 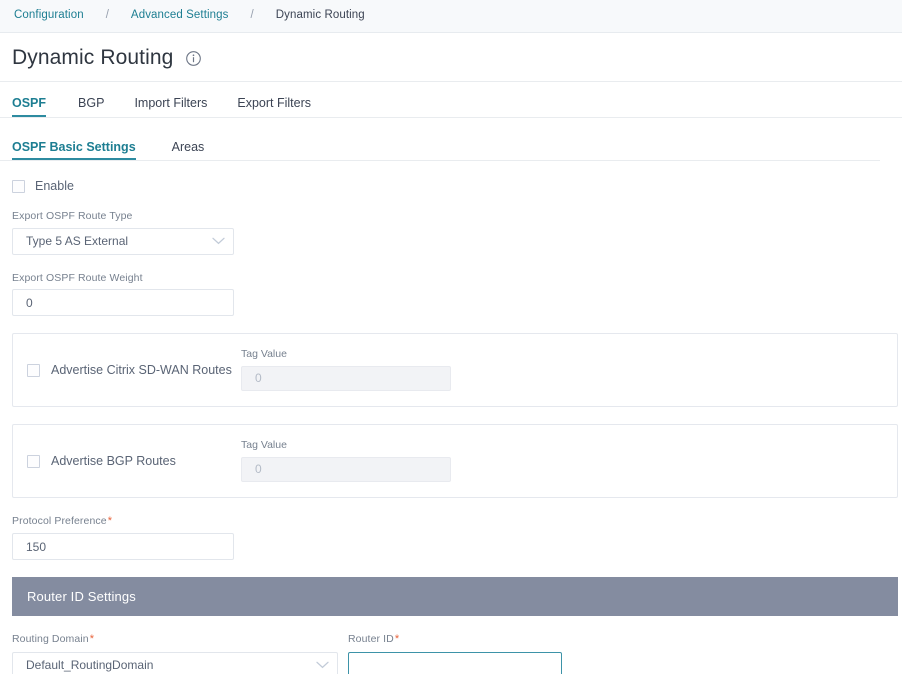 What do you see at coordinates (113, 460) in the screenshot?
I see `advertise-bgp-label: Advertise BGP Routes` at bounding box center [113, 460].